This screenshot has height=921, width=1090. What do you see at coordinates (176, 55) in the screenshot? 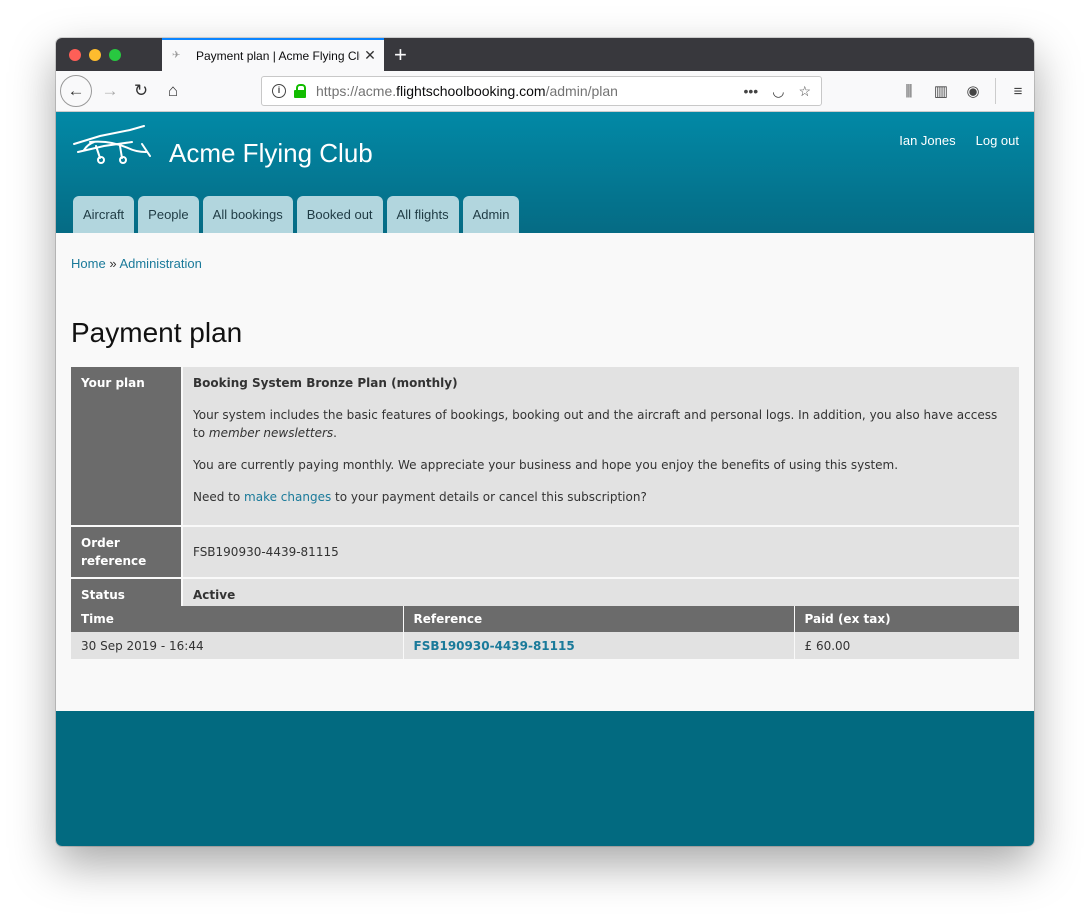
I see `plane-favicon-icon: ✈` at bounding box center [176, 55].